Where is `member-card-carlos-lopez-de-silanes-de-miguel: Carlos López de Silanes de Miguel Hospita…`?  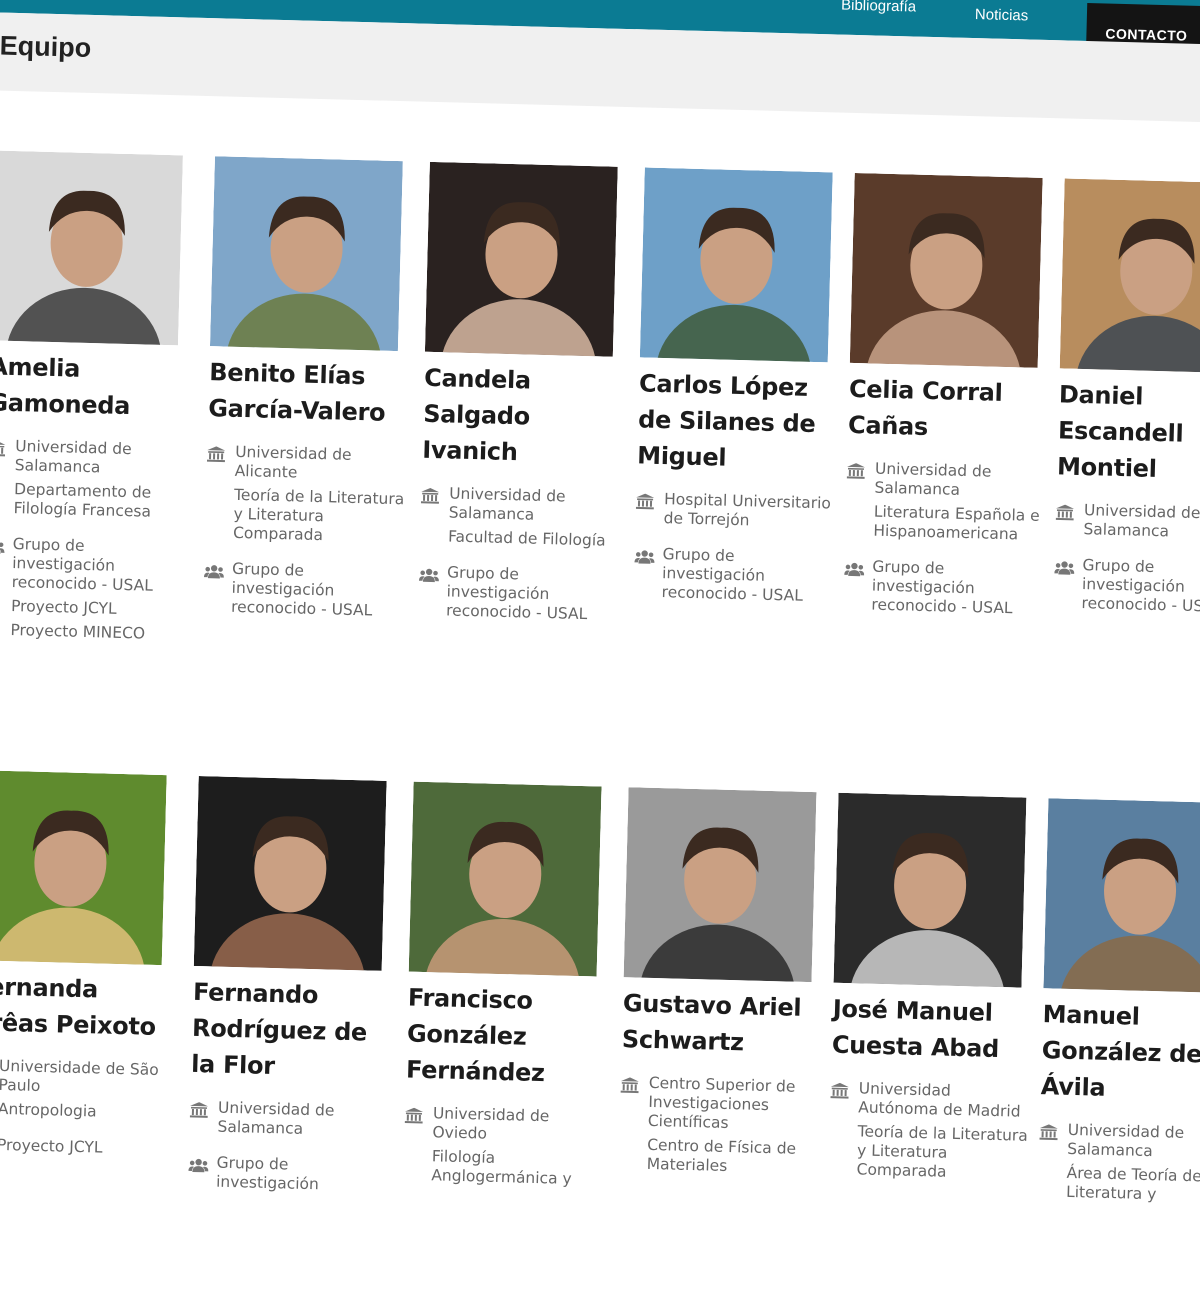
member-card-carlos-lopez-de-silanes-de-miguel: Carlos López de Silanes de Miguel Hospita… is located at coordinates (739, 395).